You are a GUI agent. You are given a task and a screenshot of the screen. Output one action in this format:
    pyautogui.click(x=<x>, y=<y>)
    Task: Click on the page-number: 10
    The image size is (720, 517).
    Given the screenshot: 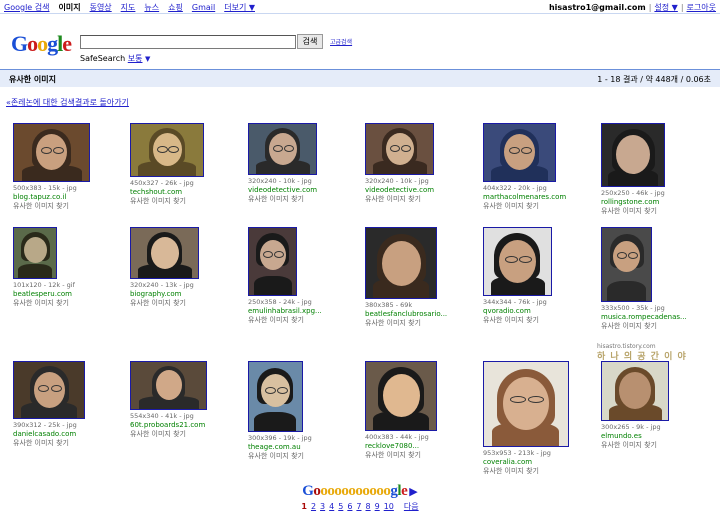 What is the action you would take?
    pyautogui.click(x=389, y=506)
    